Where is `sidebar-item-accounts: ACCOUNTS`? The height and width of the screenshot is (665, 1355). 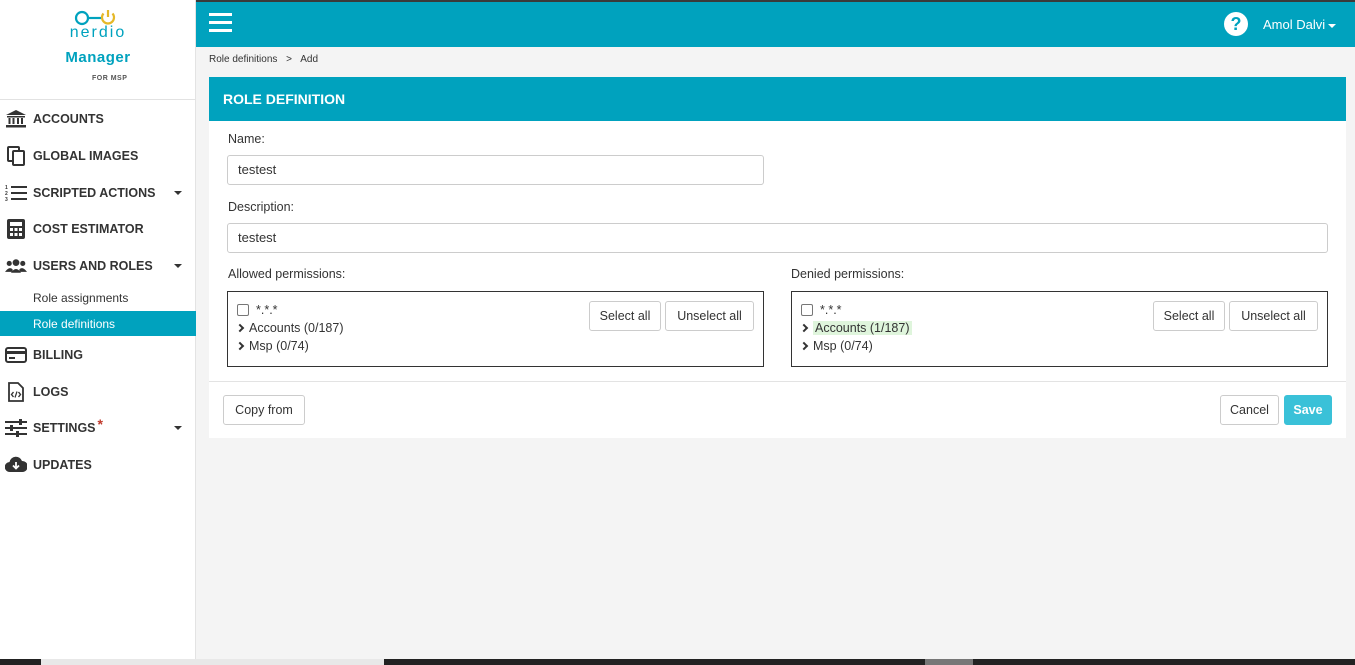
sidebar-item-accounts: ACCOUNTS is located at coordinates (98, 119).